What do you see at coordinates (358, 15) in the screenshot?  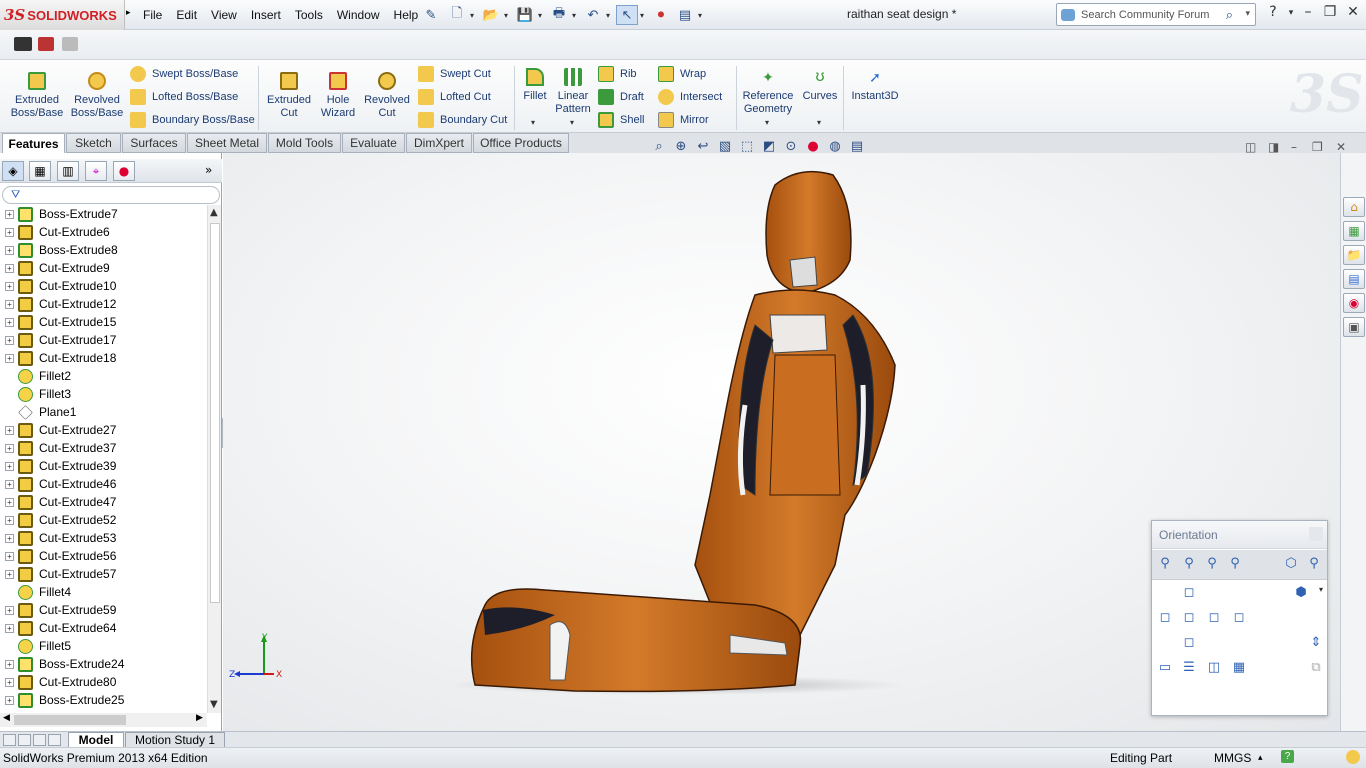 I see `menu-window: Window` at bounding box center [358, 15].